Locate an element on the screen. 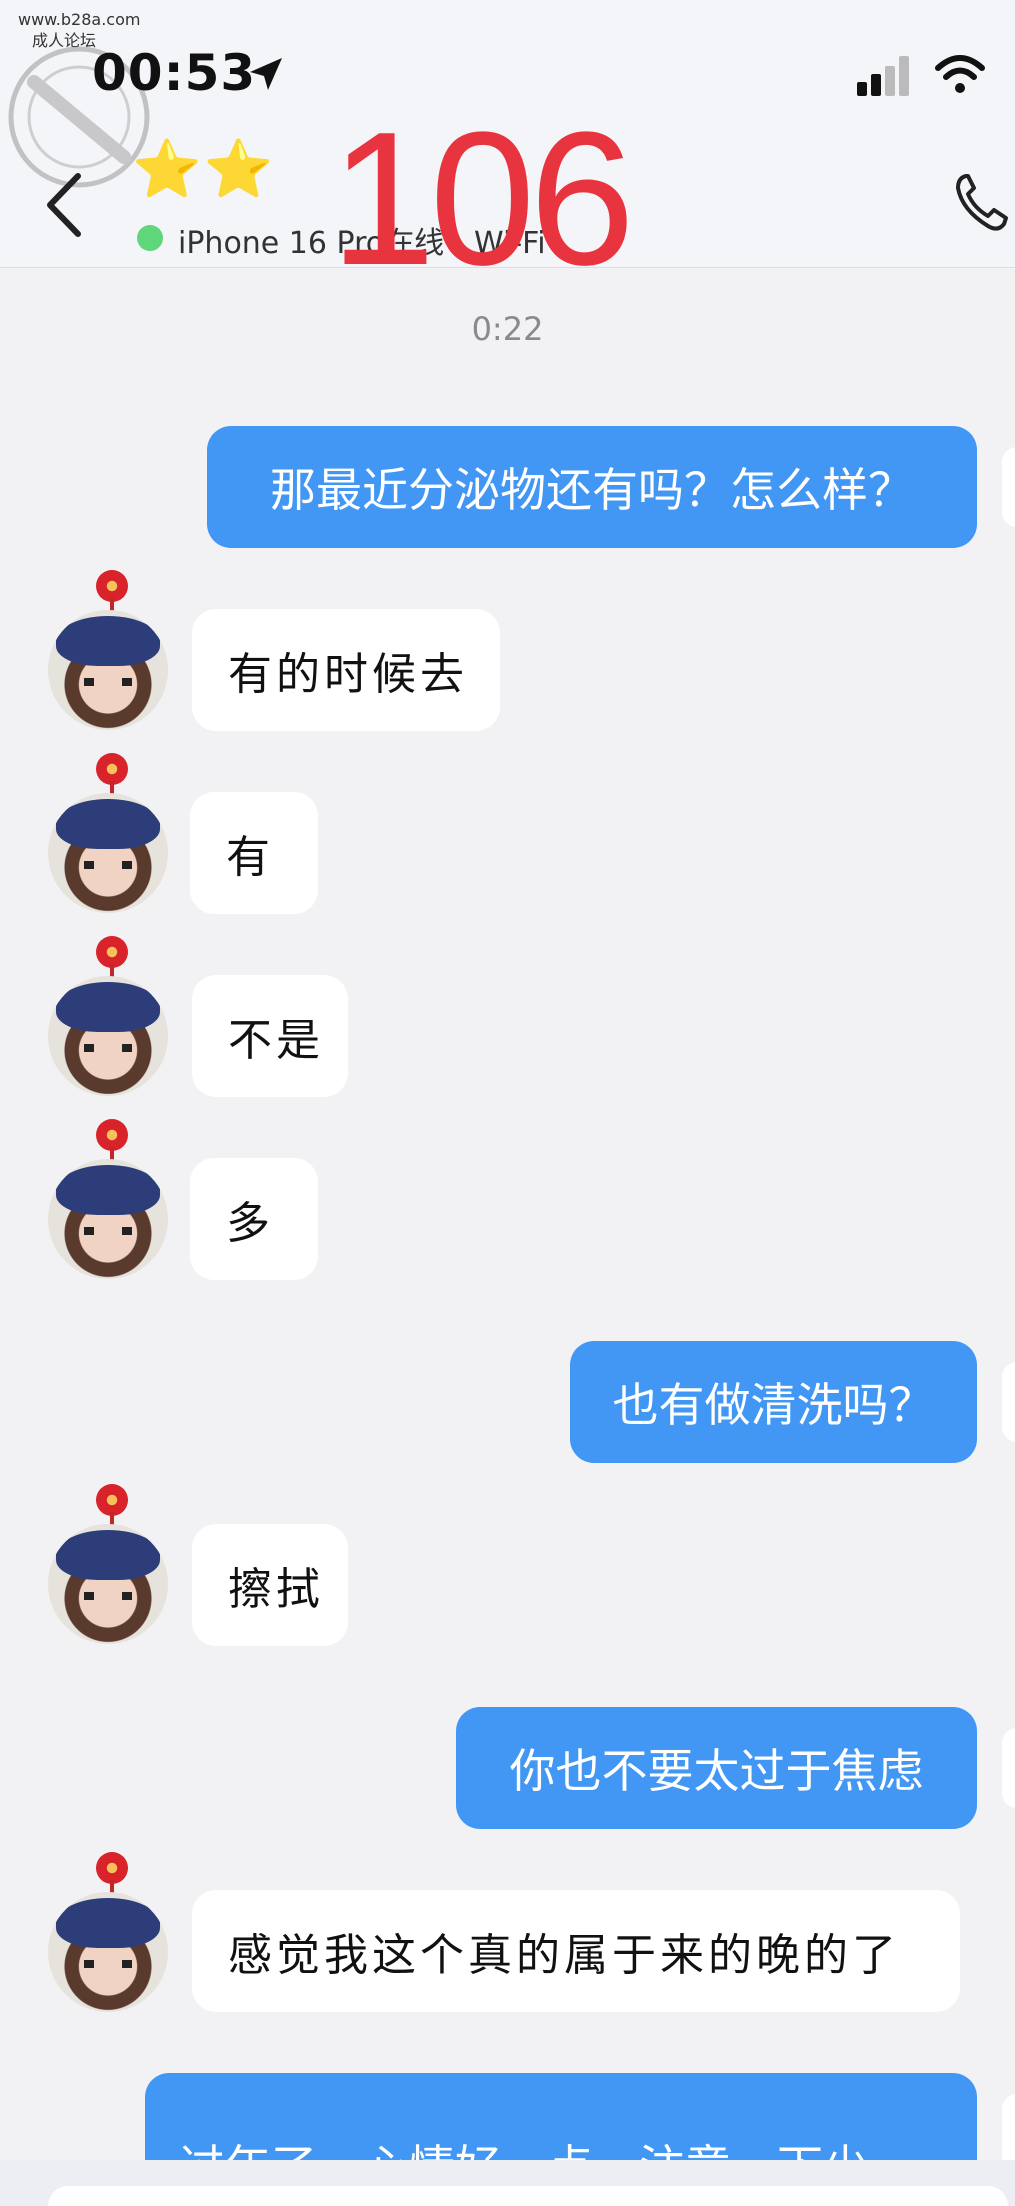 The width and height of the screenshot is (1015, 2206). location-arrow-icon is located at coordinates (266, 74).